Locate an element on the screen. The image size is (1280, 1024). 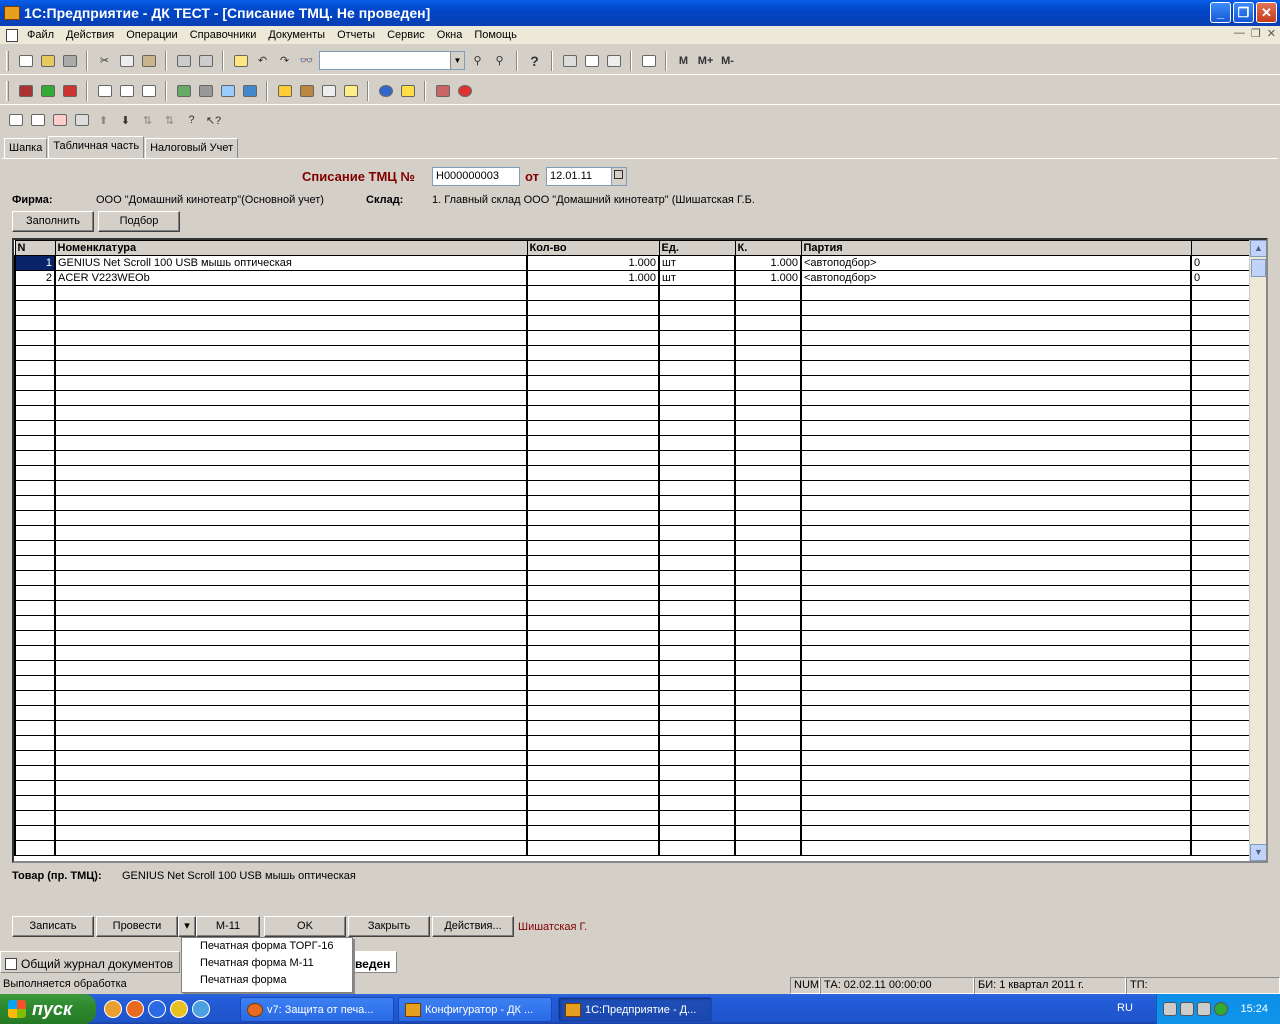
1c-quick-icon is located at coordinates (113, 1009).